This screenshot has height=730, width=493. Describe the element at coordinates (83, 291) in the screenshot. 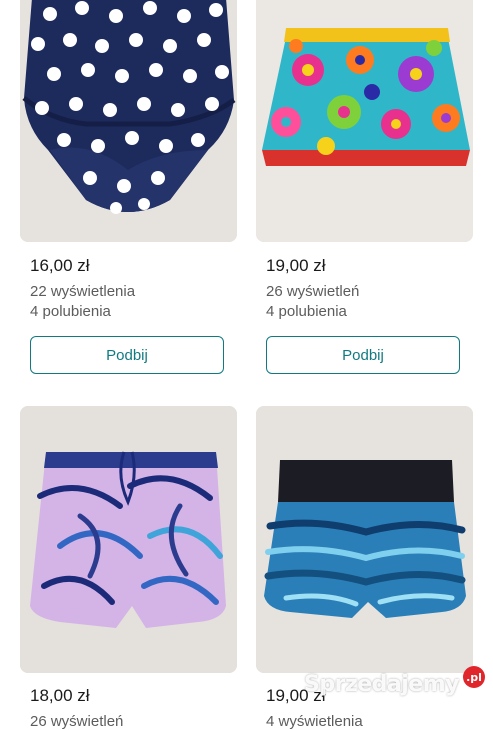

I see `listing-views: 22 wyświetlenia` at that location.